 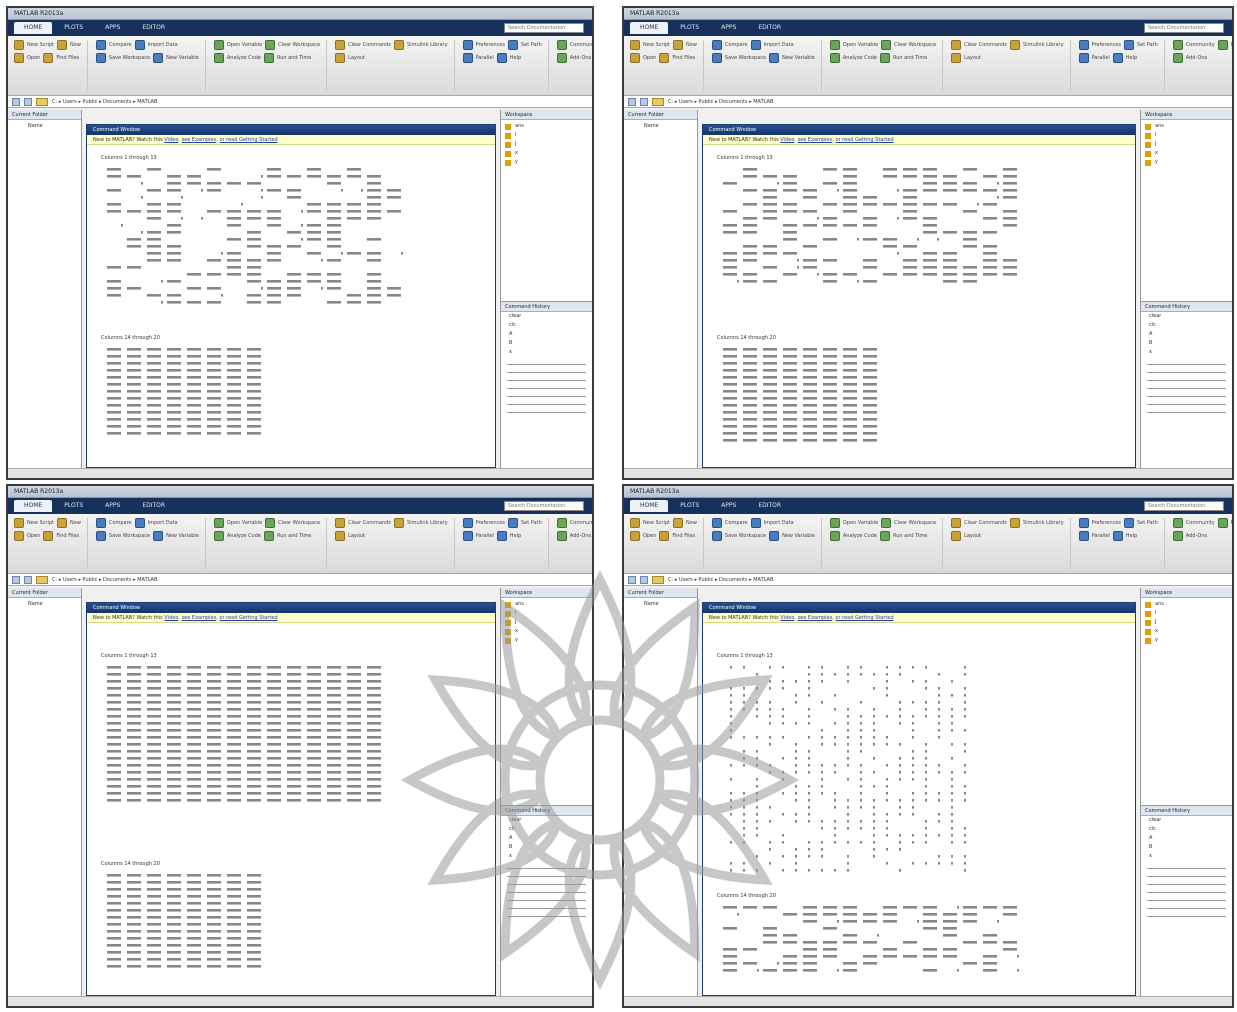 What do you see at coordinates (985, 45) in the screenshot?
I see `ribbon-button-label: Clear Commands` at bounding box center [985, 45].